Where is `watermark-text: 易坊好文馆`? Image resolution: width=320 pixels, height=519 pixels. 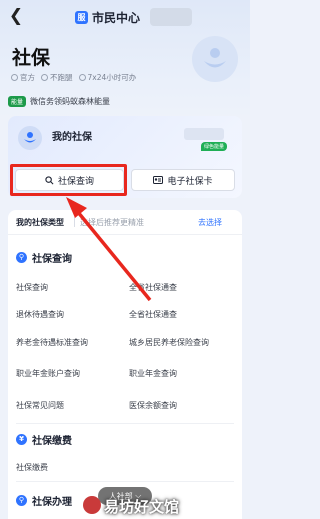
watermark-text: 易坊好文馆 is located at coordinates (142, 507).